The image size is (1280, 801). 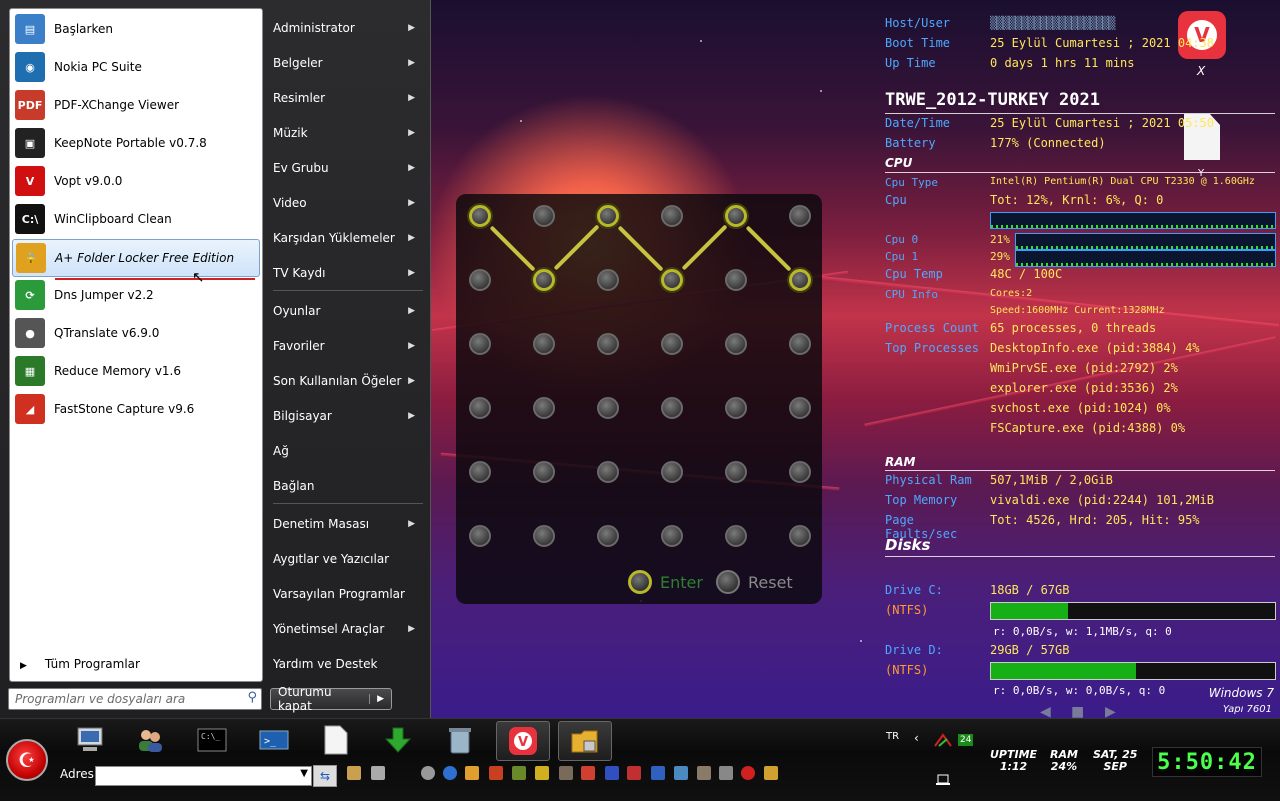 I want to click on start-orb-button: ☪, so click(x=27, y=760).